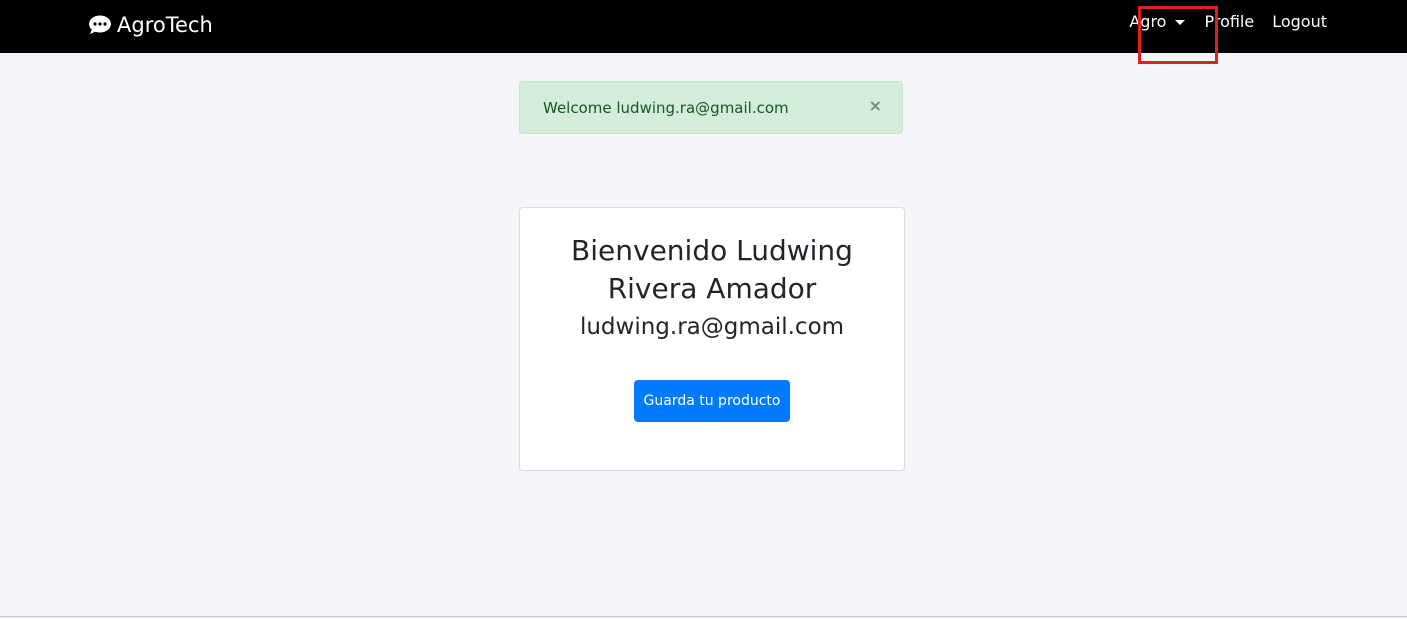  I want to click on caret-down-icon, so click(1180, 22).